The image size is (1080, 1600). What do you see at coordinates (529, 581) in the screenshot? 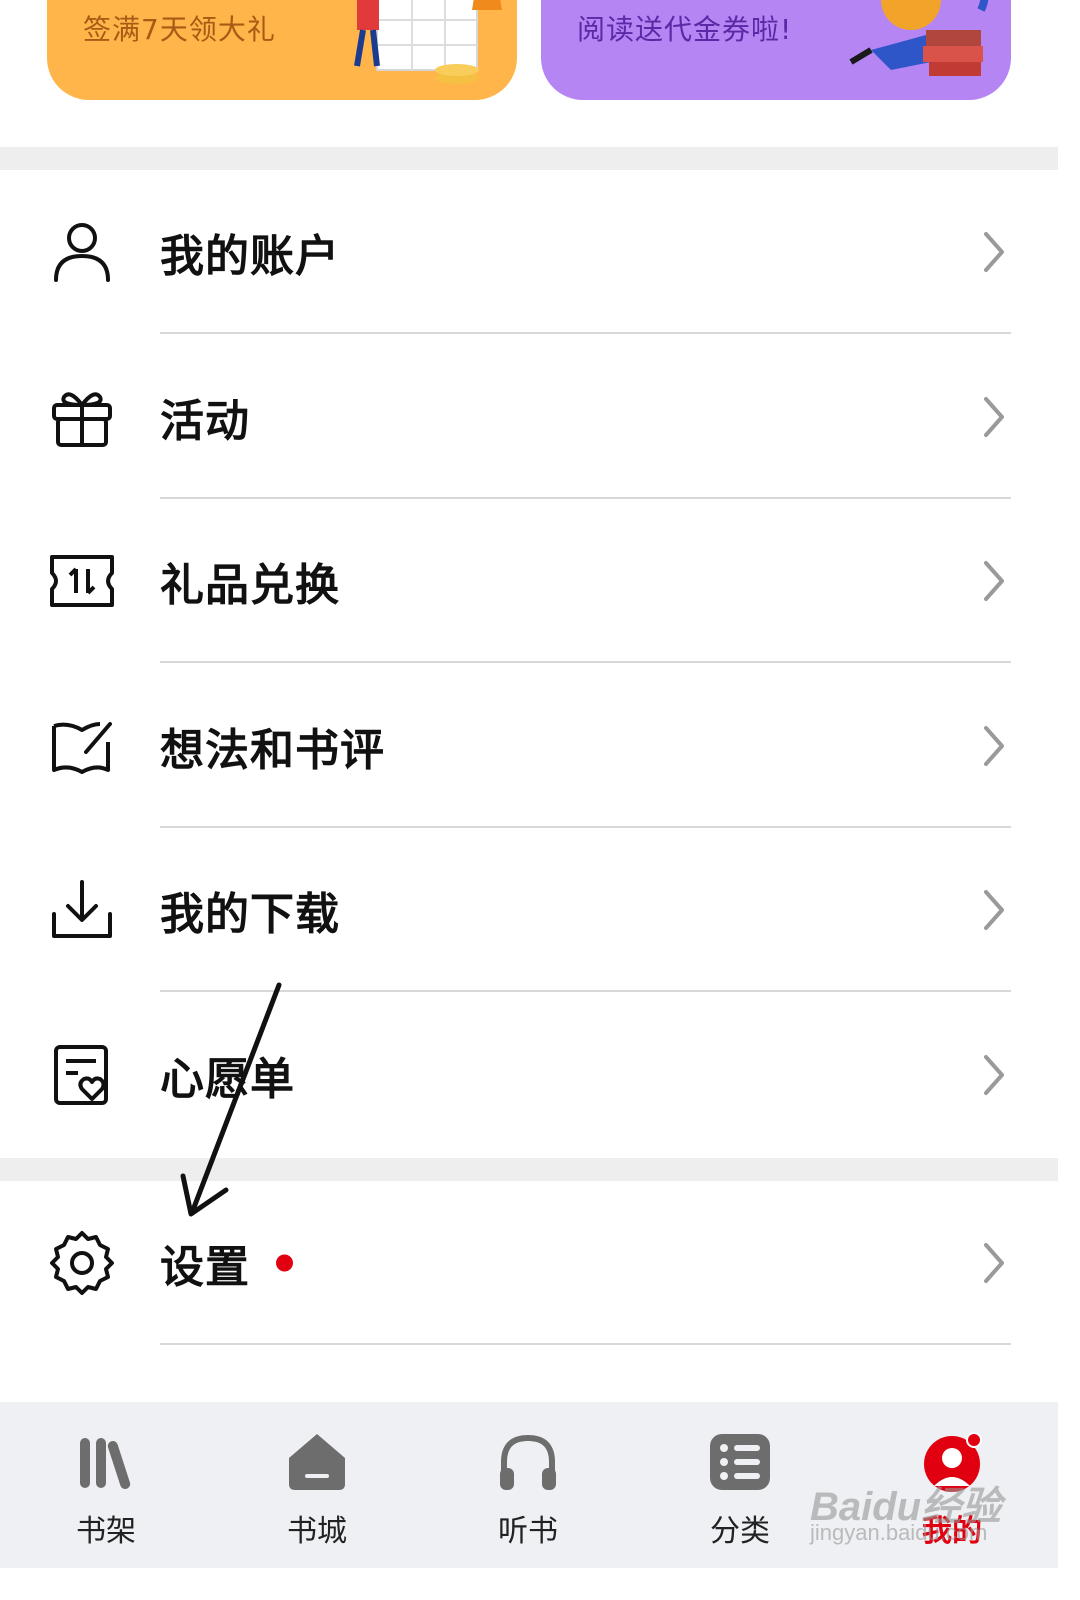
I see `menu-item-gift-exchange: 礼品兑换` at bounding box center [529, 581].